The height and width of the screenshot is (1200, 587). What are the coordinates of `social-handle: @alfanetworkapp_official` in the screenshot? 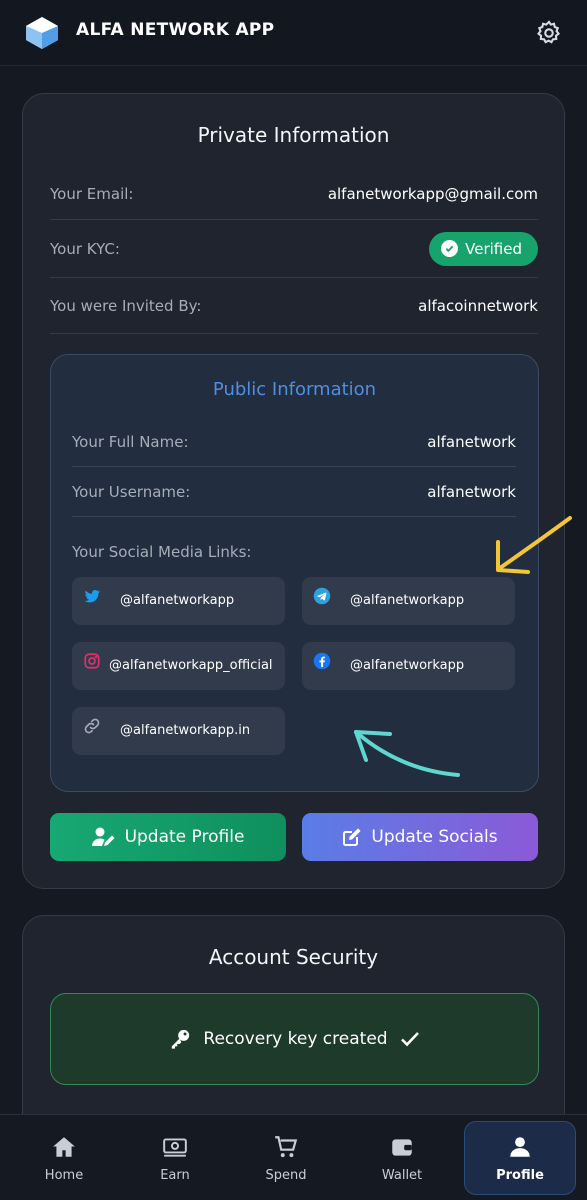 It's located at (191, 665).